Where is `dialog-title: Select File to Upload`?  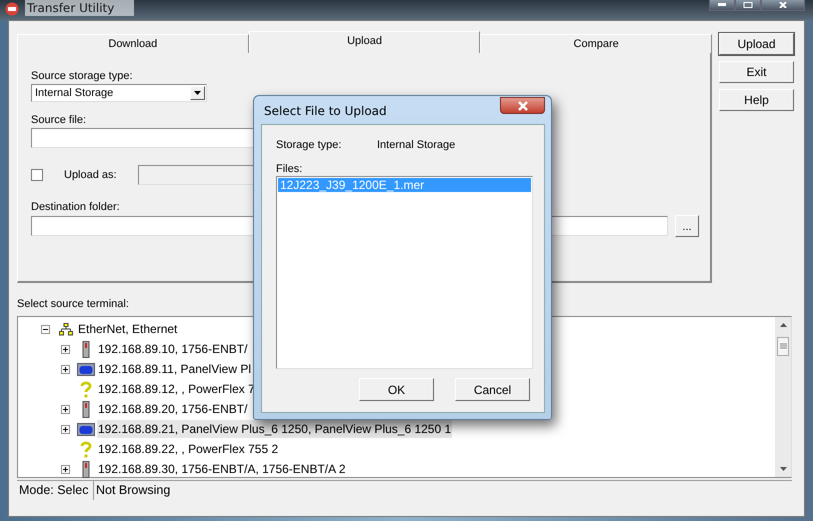
dialog-title: Select File to Upload is located at coordinates (325, 111).